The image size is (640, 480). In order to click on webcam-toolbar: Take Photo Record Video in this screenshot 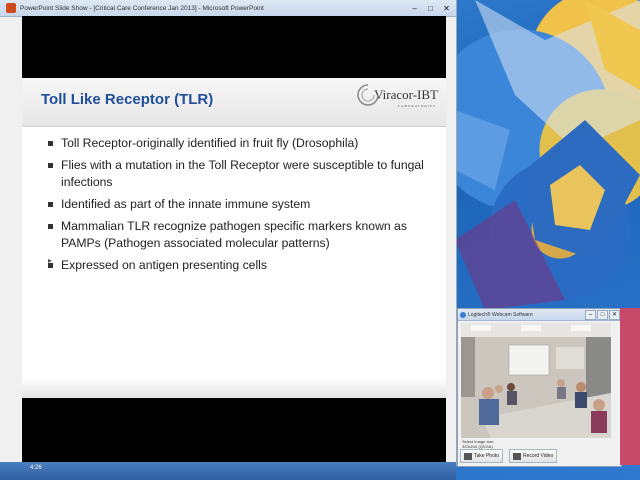, I will do `click(539, 456)`.